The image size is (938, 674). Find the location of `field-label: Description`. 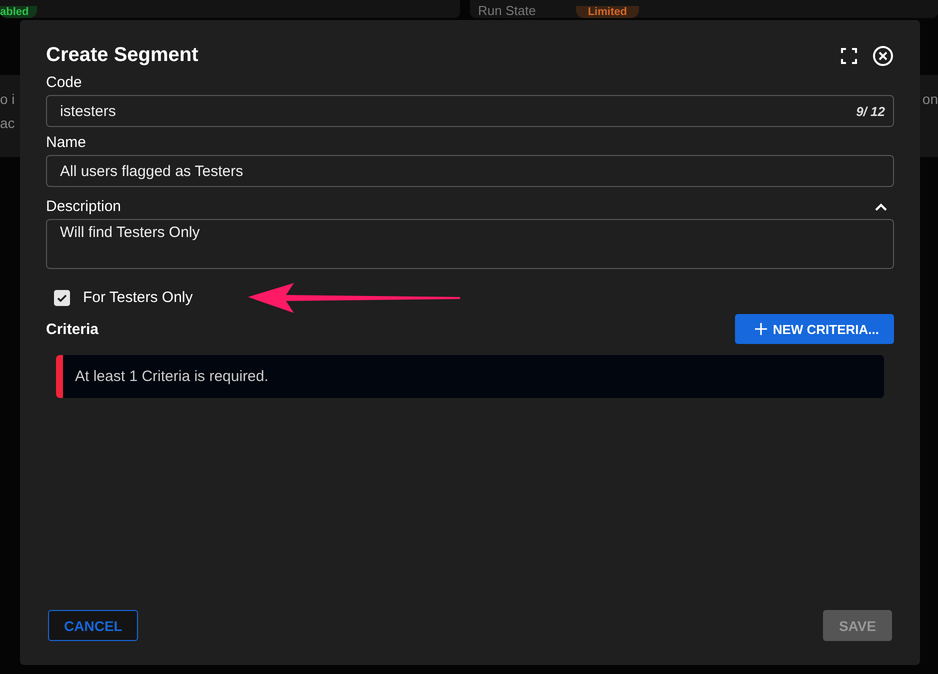

field-label: Description is located at coordinates (84, 207).